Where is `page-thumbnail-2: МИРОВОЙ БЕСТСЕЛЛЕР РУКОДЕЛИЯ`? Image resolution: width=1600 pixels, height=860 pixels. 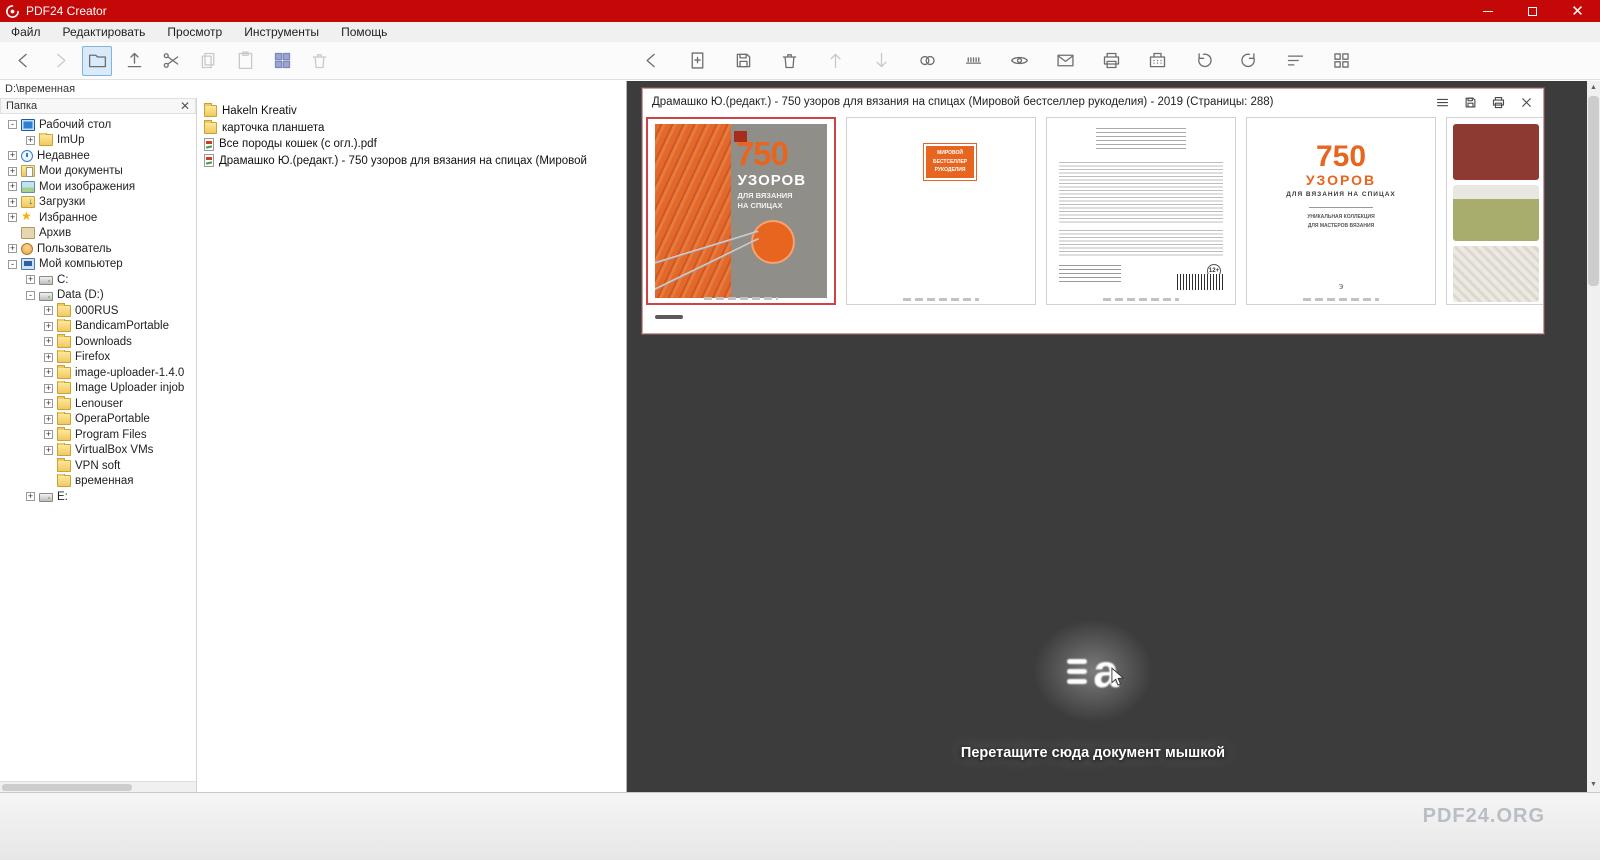 page-thumbnail-2: МИРОВОЙ БЕСТСЕЛЛЕР РУКОДЕЛИЯ is located at coordinates (941, 211).